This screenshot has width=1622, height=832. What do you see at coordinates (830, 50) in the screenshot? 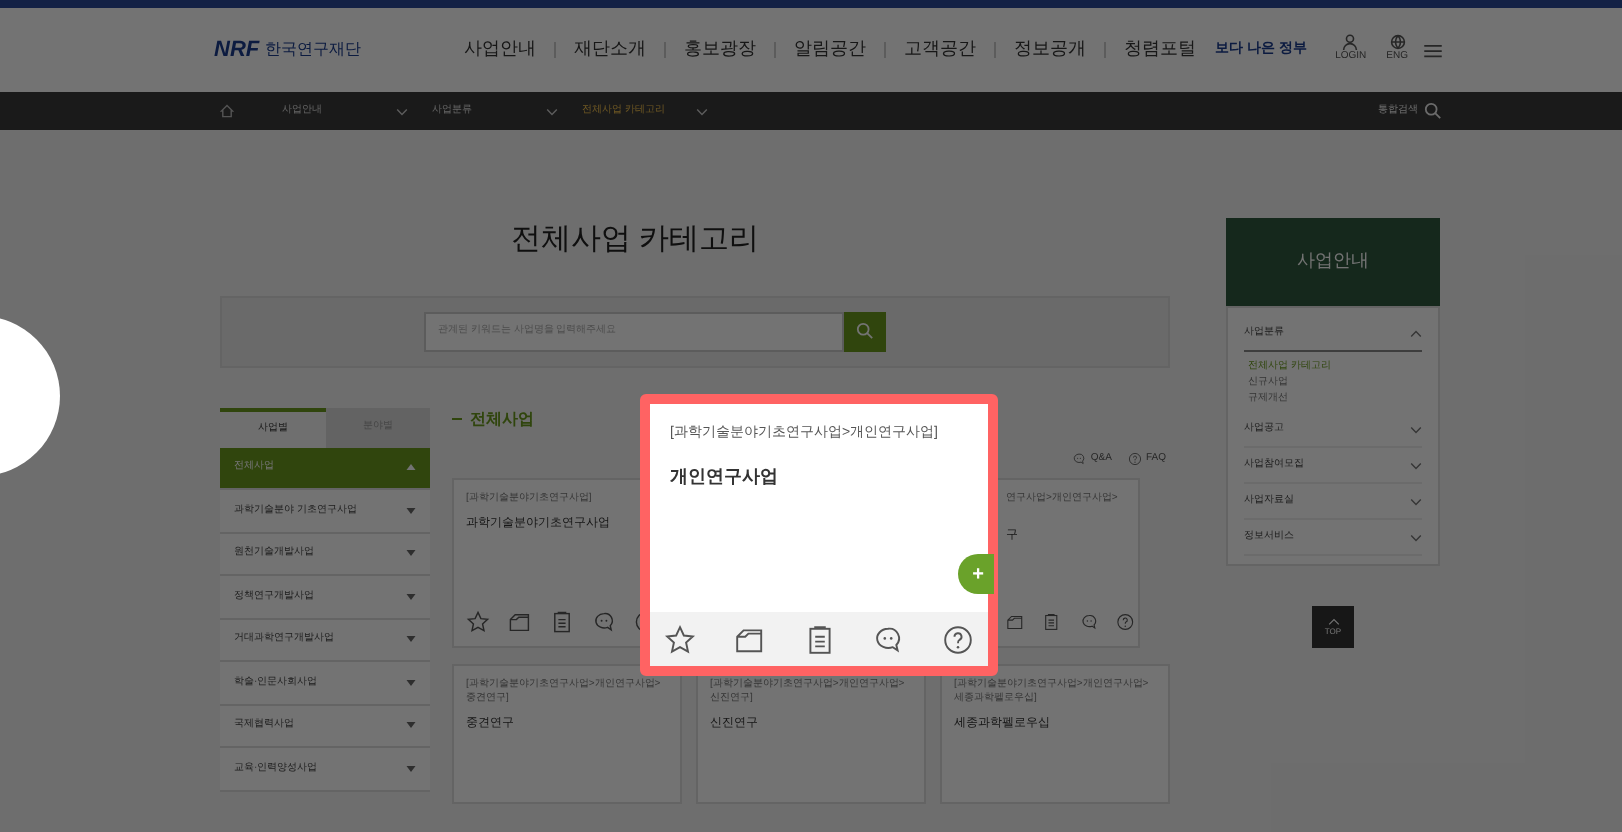
I see `nav-link: 알림공간` at bounding box center [830, 50].